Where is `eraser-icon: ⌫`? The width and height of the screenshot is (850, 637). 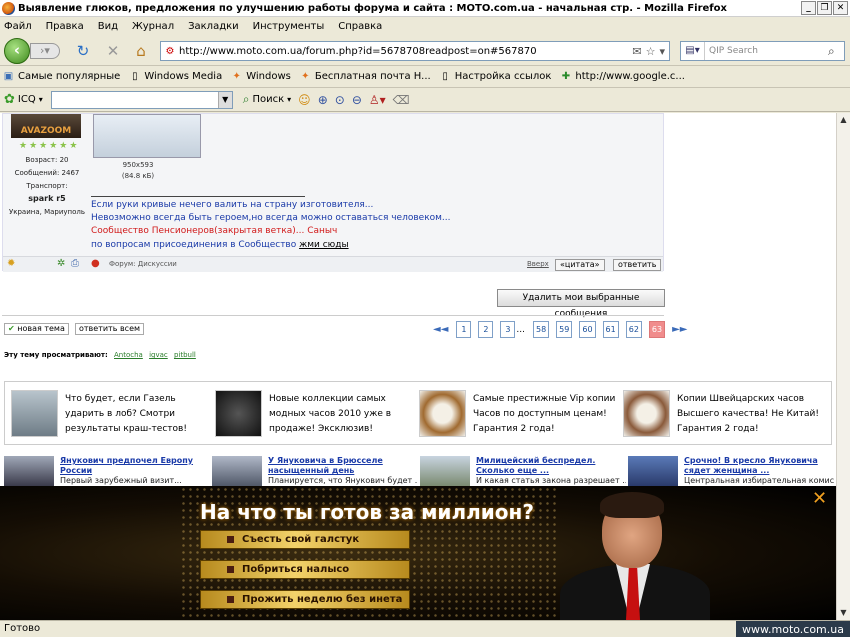
eraser-icon: ⌫ is located at coordinates (401, 100).